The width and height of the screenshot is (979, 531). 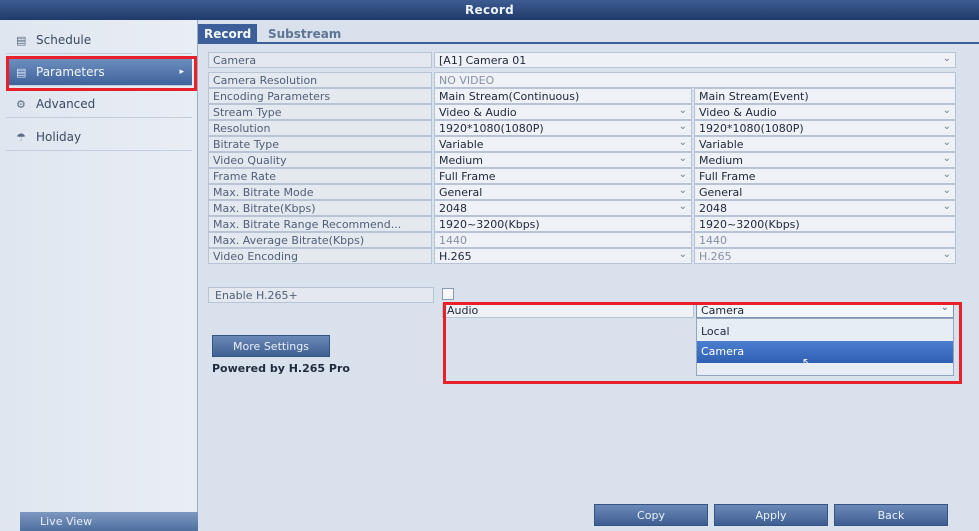 I want to click on table-row: Bitrate Type Variable Variable, so click(x=589, y=144).